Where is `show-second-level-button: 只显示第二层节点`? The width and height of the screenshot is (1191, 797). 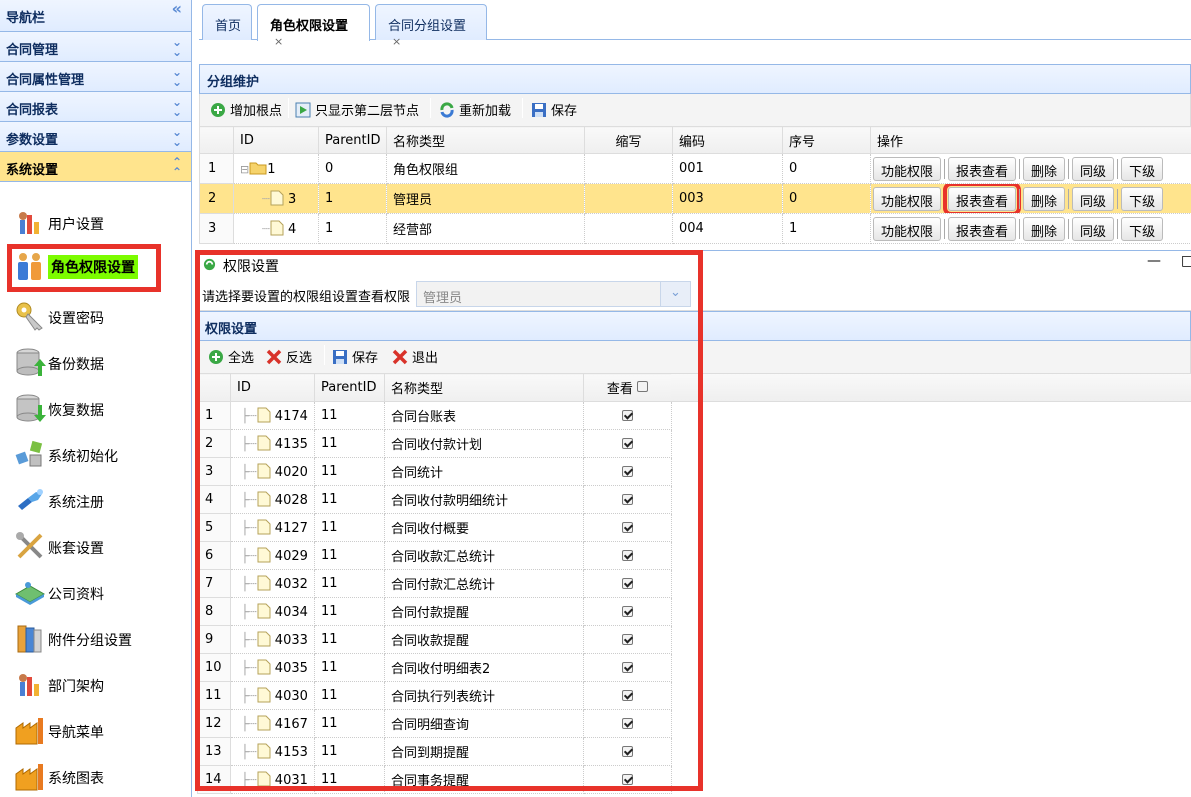 show-second-level-button: 只显示第二层节点 is located at coordinates (357, 107).